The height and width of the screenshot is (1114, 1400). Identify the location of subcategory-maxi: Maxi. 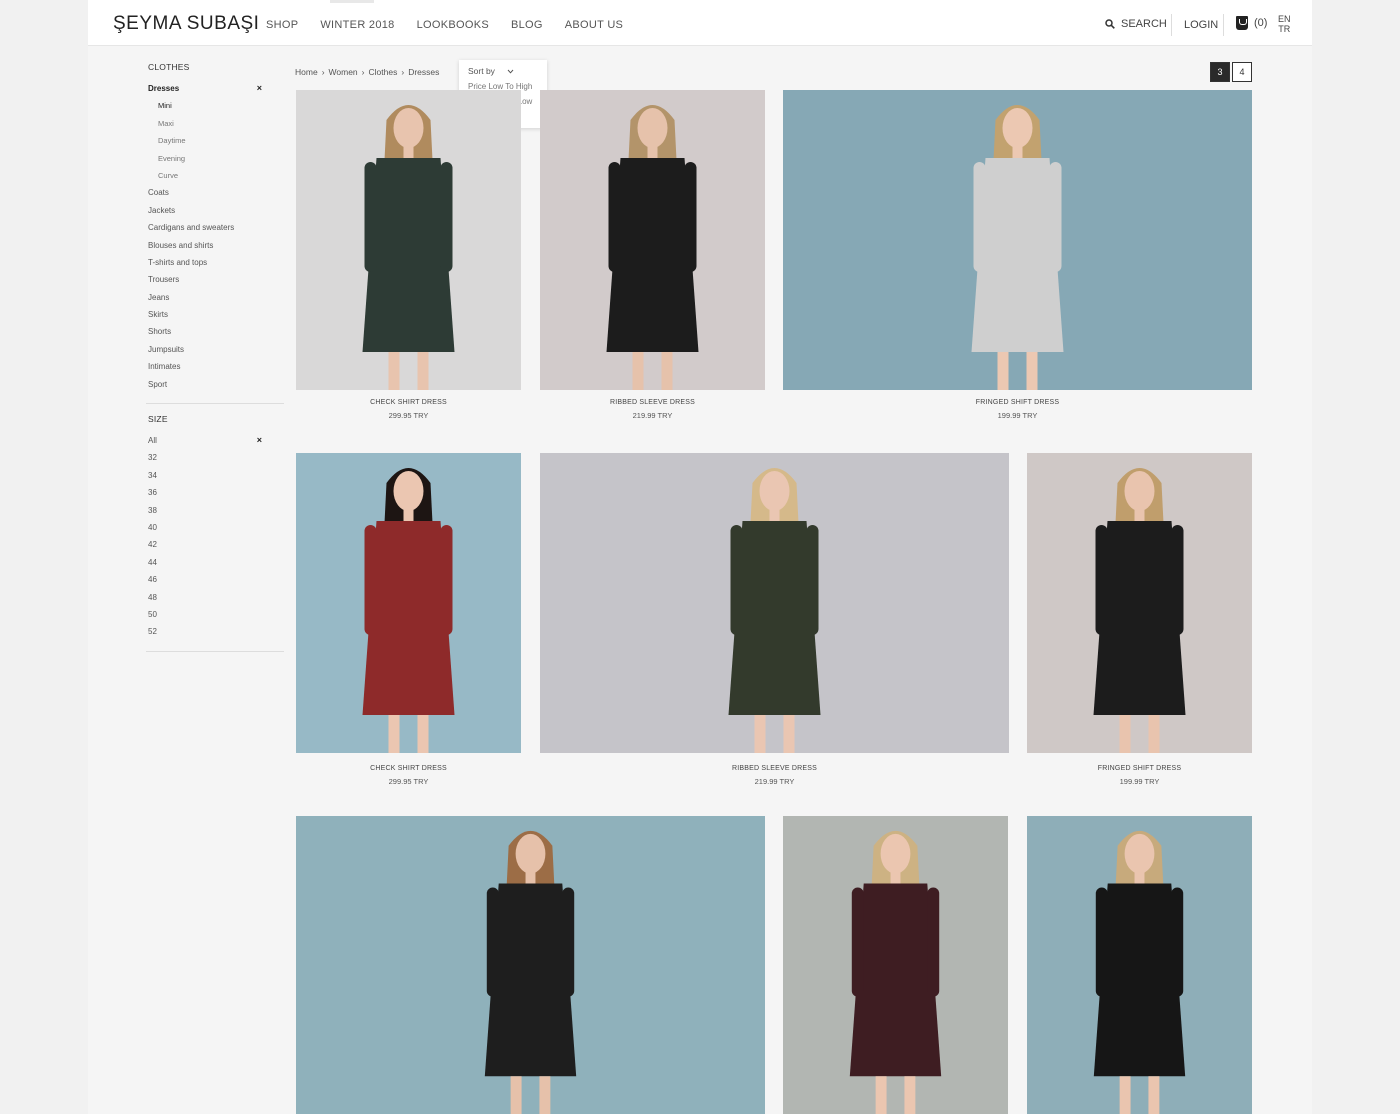
(215, 127).